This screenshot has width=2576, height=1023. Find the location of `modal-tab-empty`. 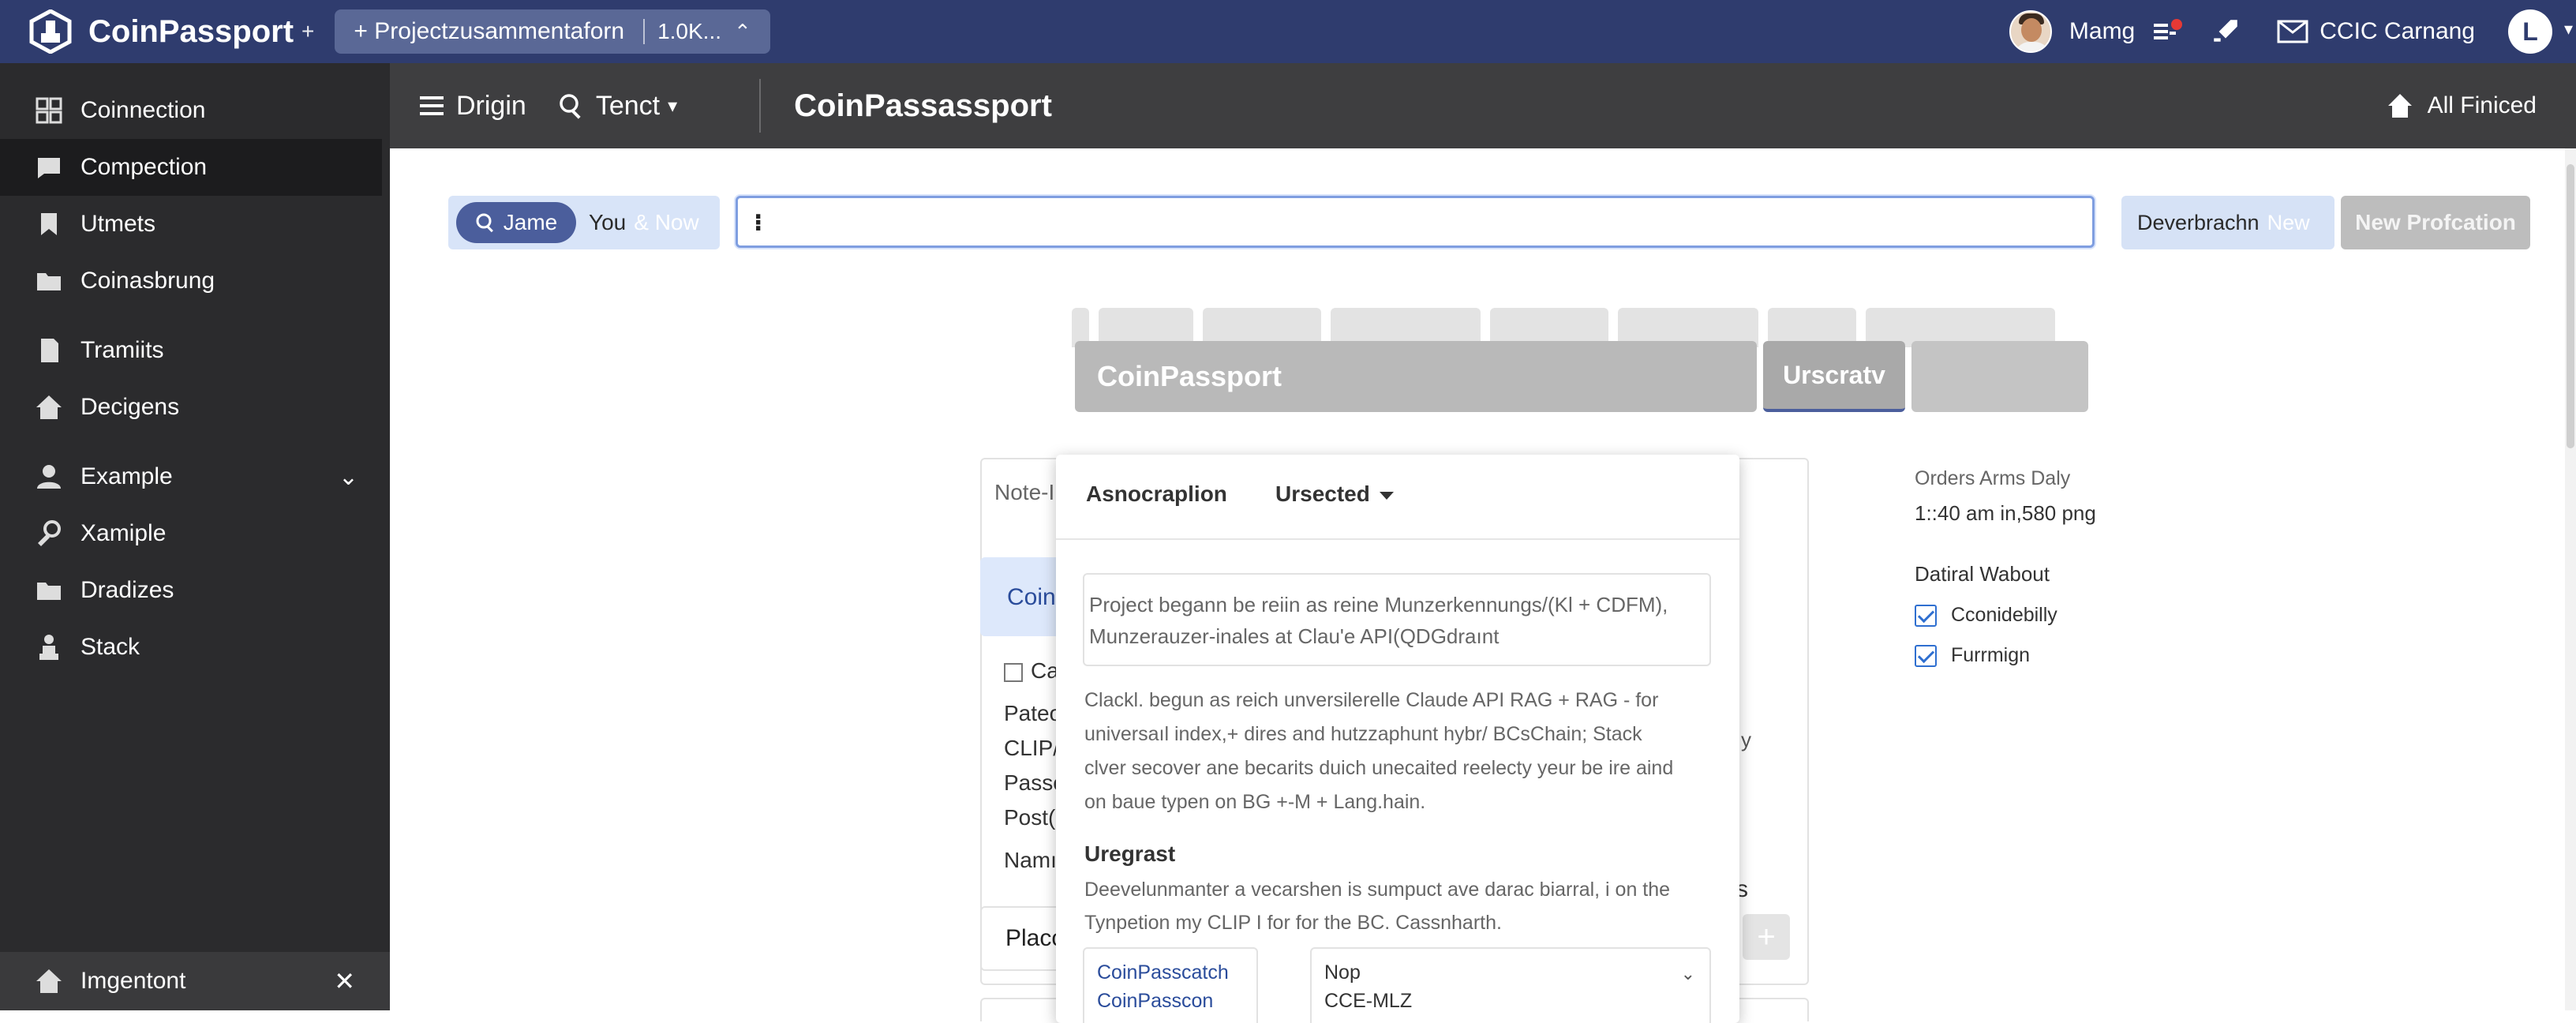

modal-tab-empty is located at coordinates (1999, 376).